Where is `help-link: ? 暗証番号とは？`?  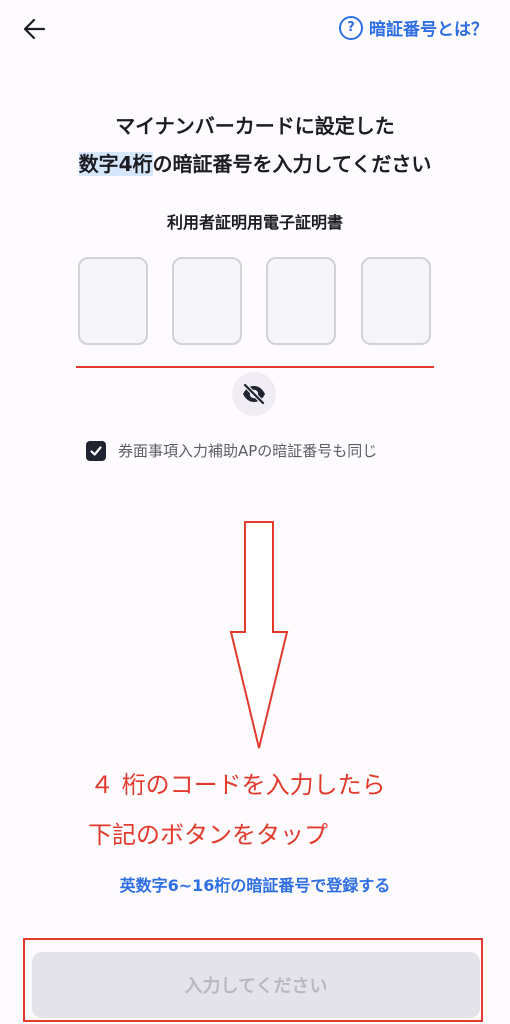
help-link: ? 暗証番号とは？ is located at coordinates (413, 27).